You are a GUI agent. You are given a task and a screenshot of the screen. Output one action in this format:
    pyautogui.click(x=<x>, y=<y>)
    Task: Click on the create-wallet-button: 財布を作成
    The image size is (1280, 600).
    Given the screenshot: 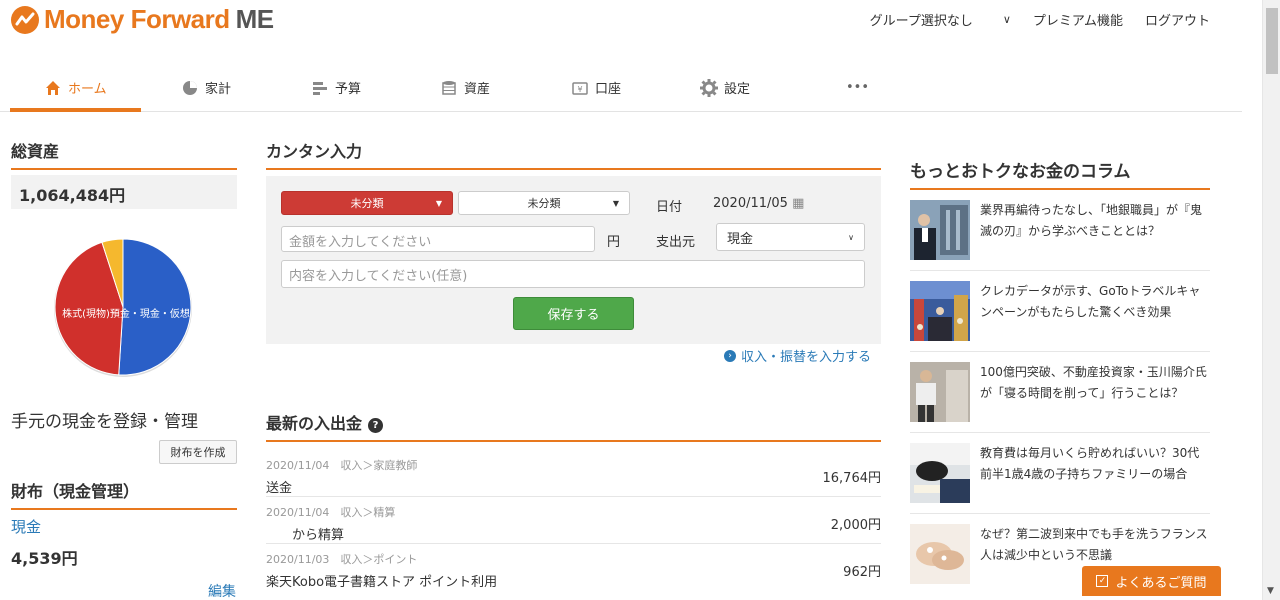 What is the action you would take?
    pyautogui.click(x=198, y=452)
    